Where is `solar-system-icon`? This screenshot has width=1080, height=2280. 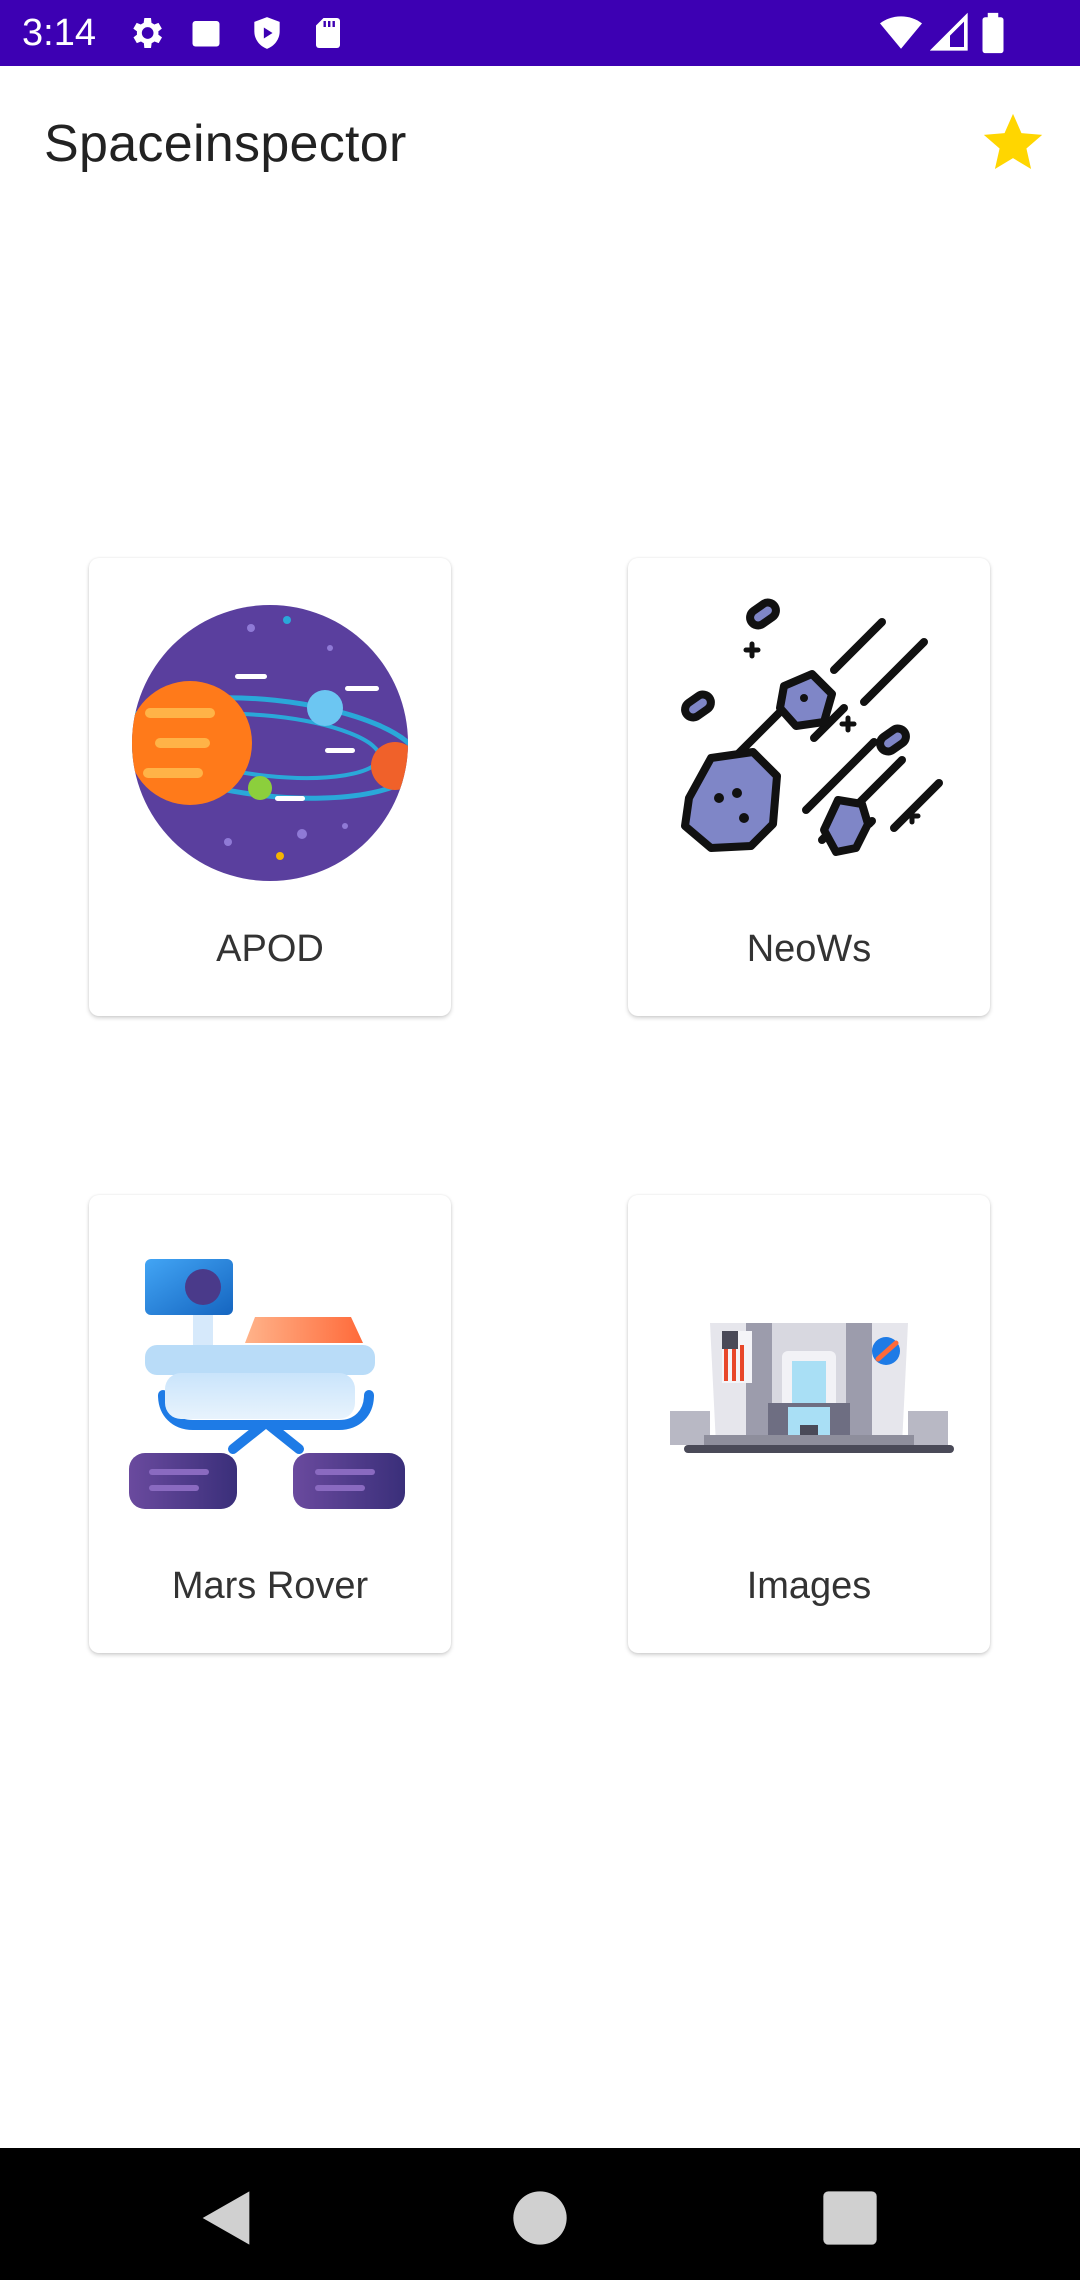
solar-system-icon is located at coordinates (270, 743).